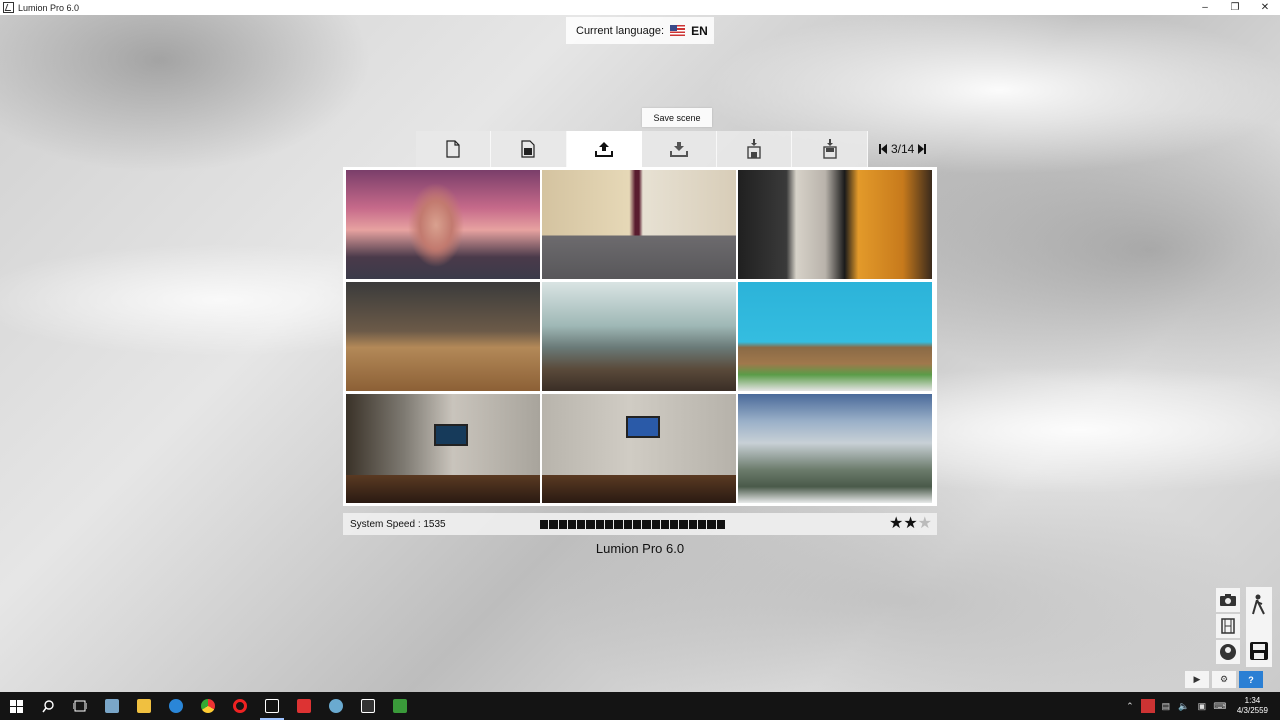 The height and width of the screenshot is (720, 1280). What do you see at coordinates (240, 706) in the screenshot?
I see `taskbar-app-opera` at bounding box center [240, 706].